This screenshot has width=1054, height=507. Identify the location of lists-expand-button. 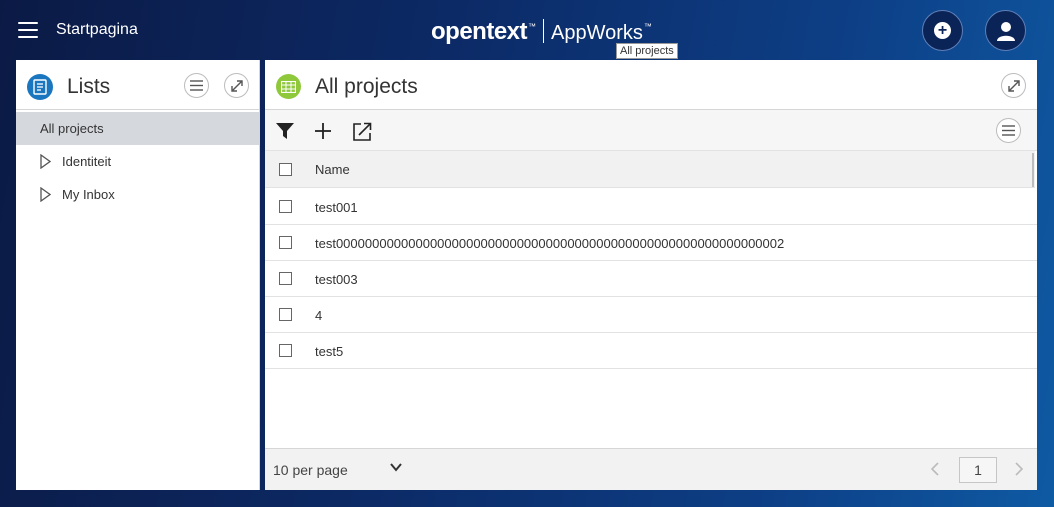
(236, 85).